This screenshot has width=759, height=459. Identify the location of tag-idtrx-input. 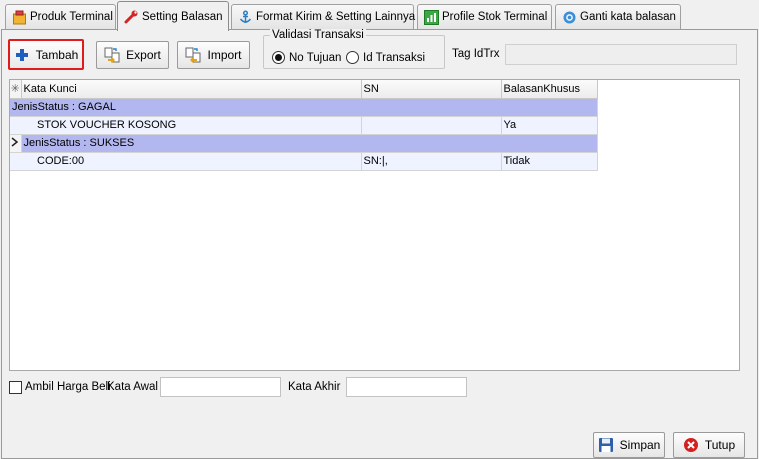
(621, 54).